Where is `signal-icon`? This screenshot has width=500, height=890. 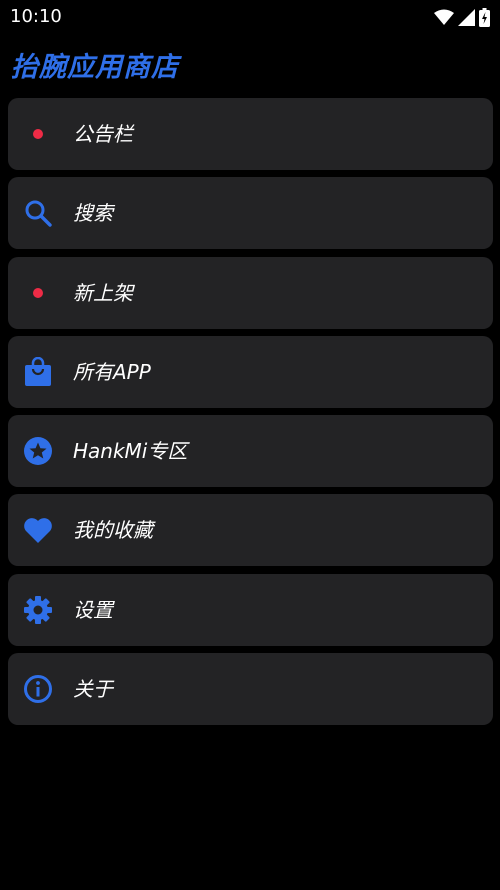
signal-icon is located at coordinates (466, 17).